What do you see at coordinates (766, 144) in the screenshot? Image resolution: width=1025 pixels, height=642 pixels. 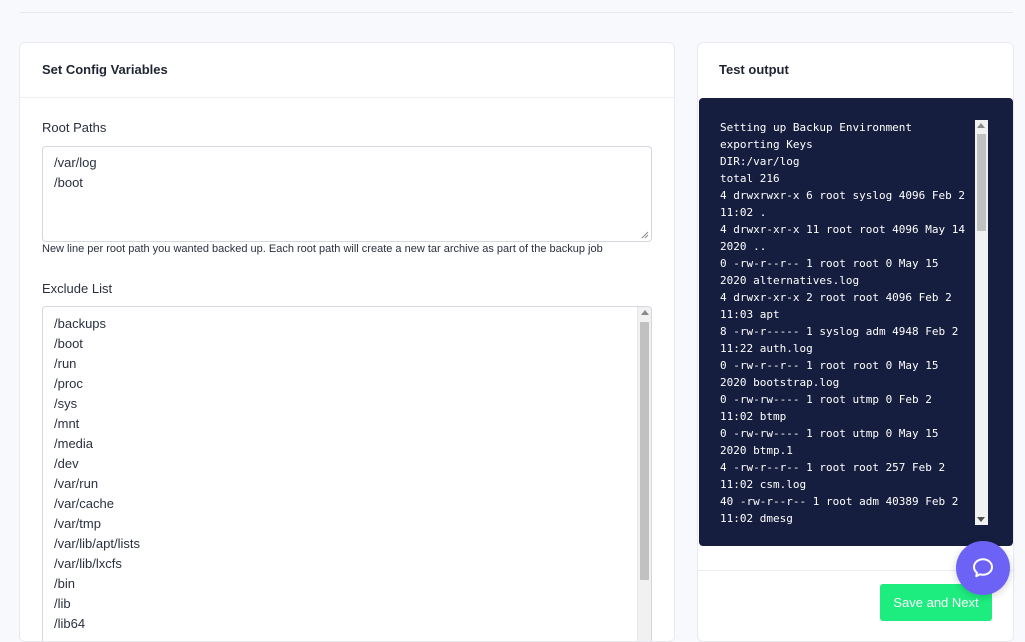 I see `terminal-line: exporting Keys` at bounding box center [766, 144].